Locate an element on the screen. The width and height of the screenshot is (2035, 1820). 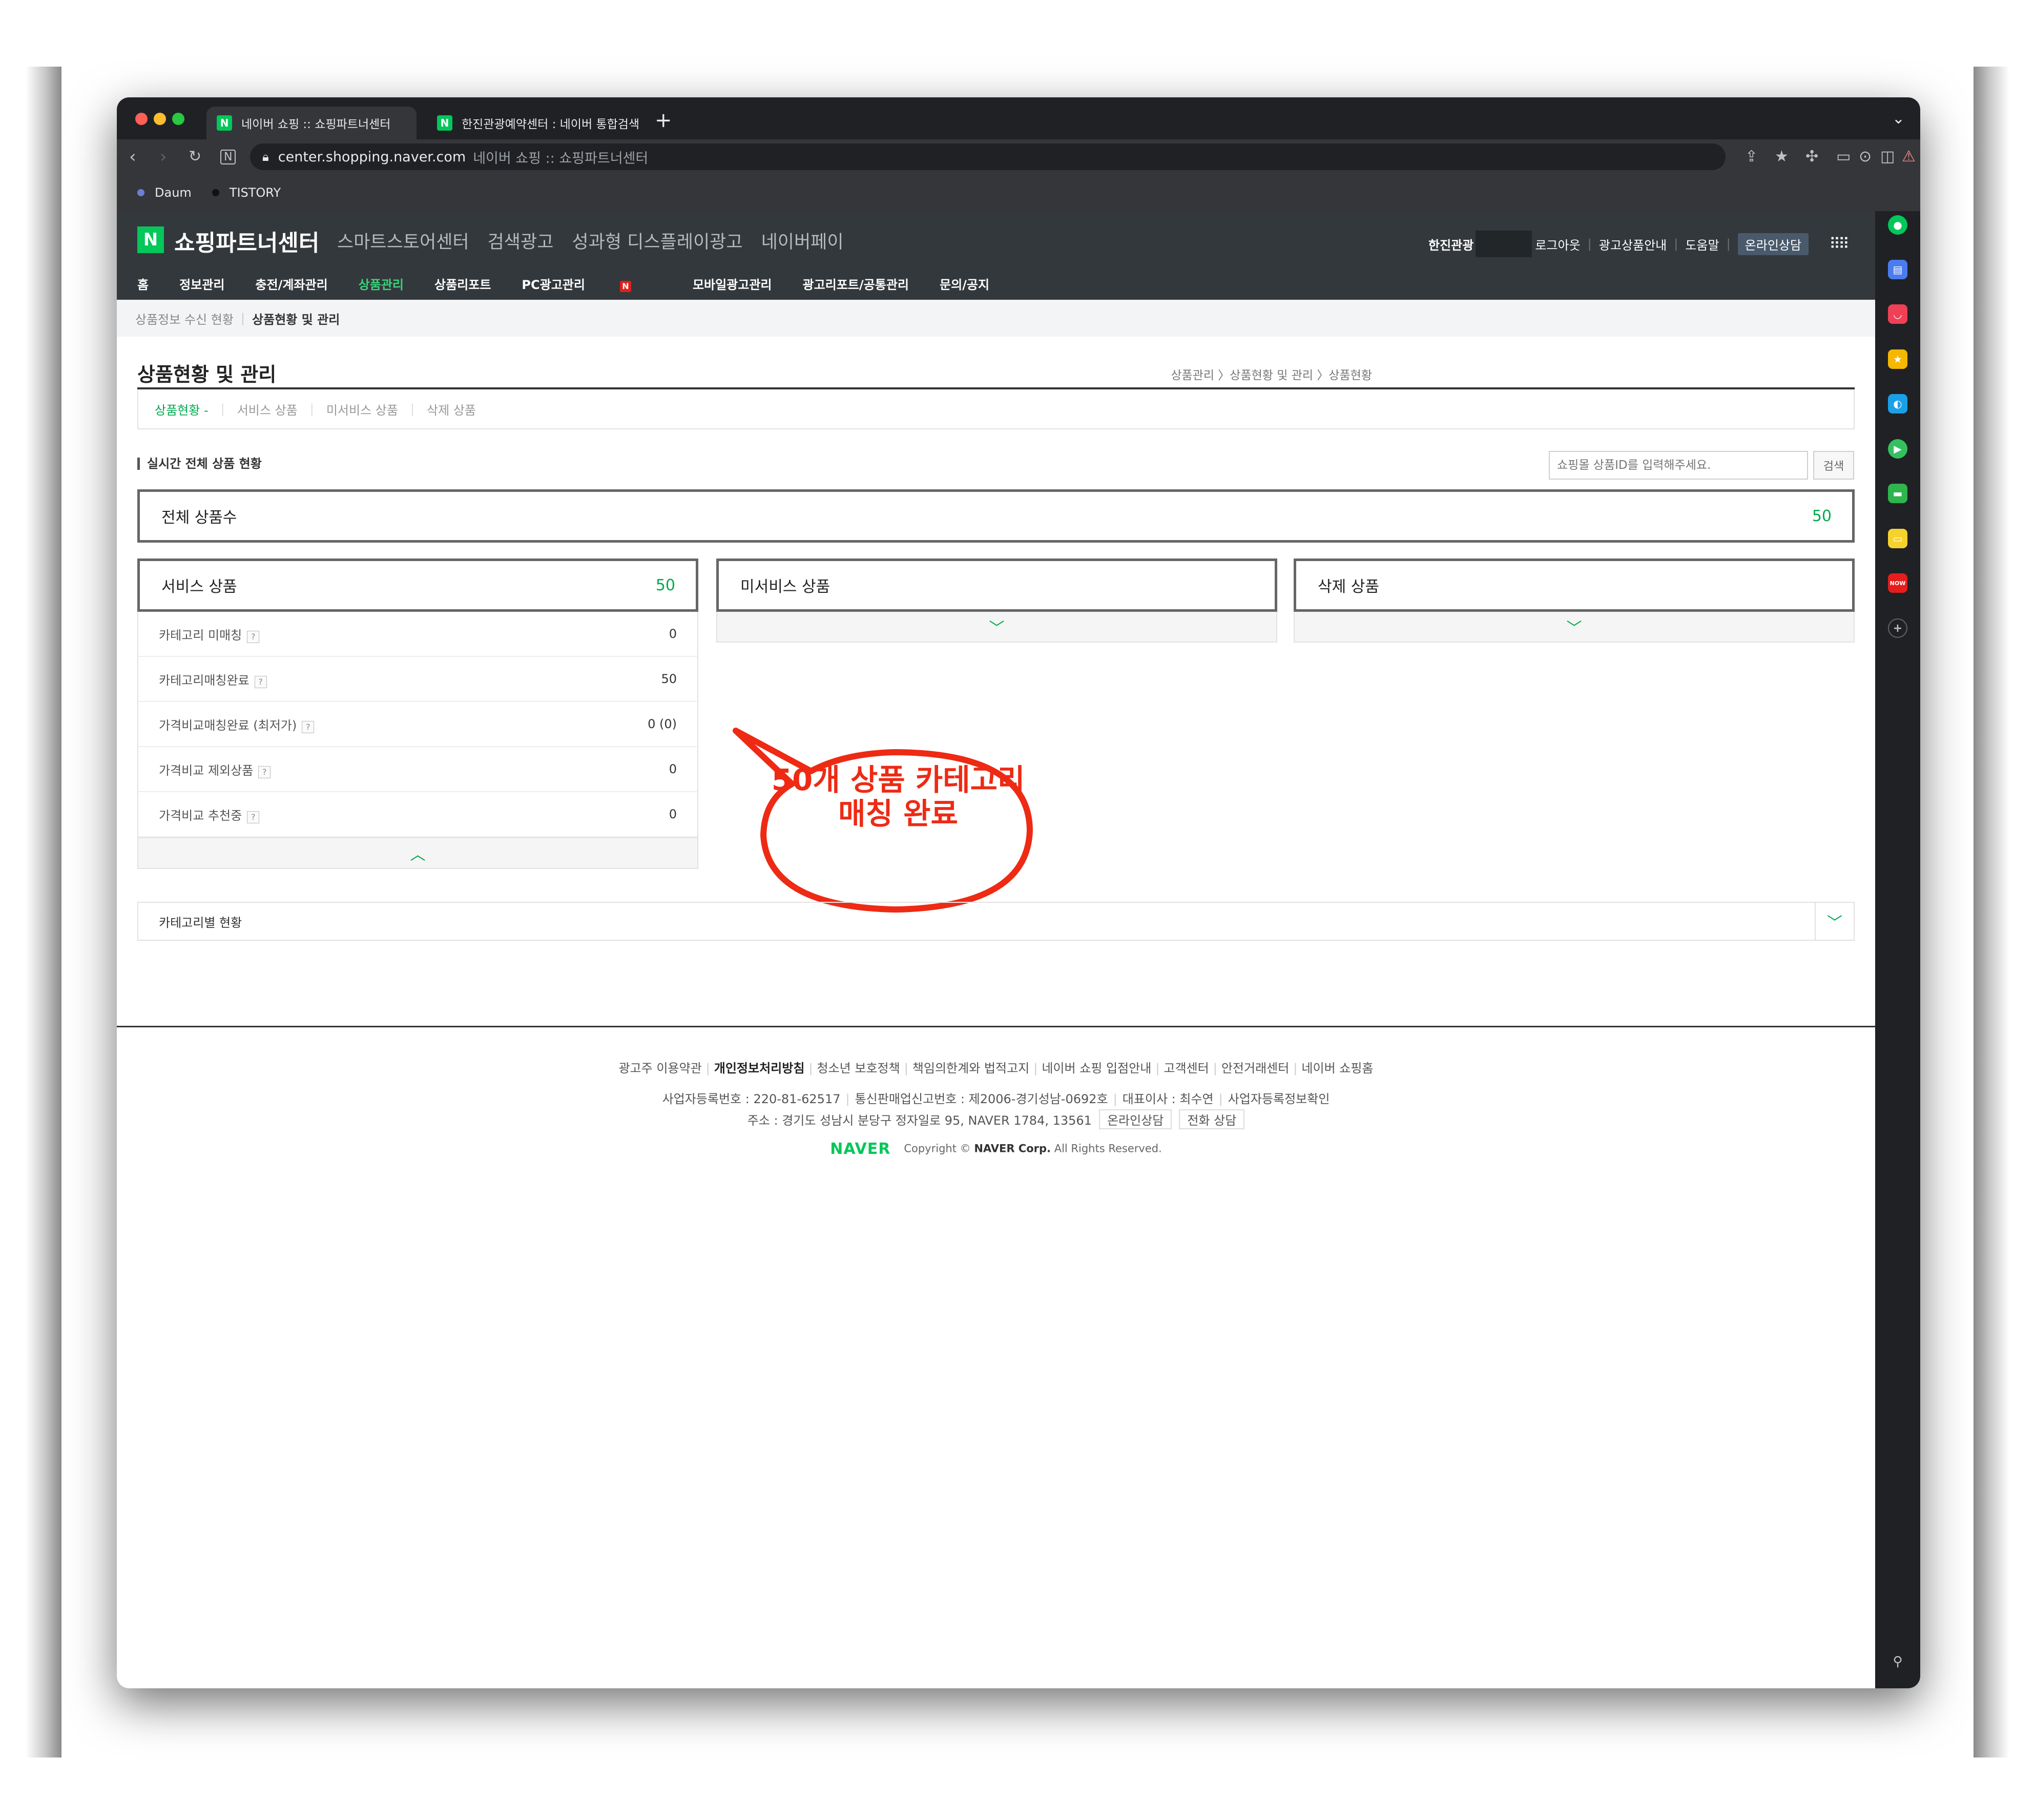
bookmarks-bar: Daum TISTORY is located at coordinates (1019, 192).